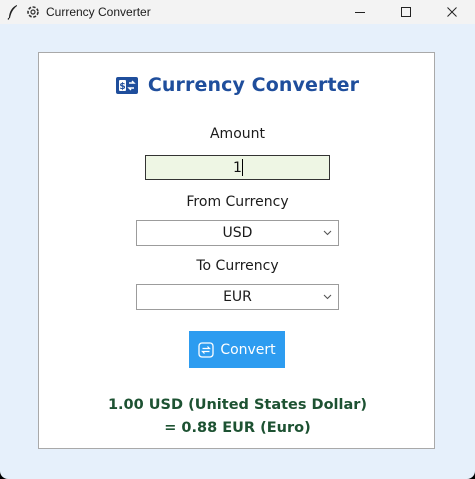 The width and height of the screenshot is (475, 479). What do you see at coordinates (237, 12) in the screenshot?
I see `title-bar: Currency Converter` at bounding box center [237, 12].